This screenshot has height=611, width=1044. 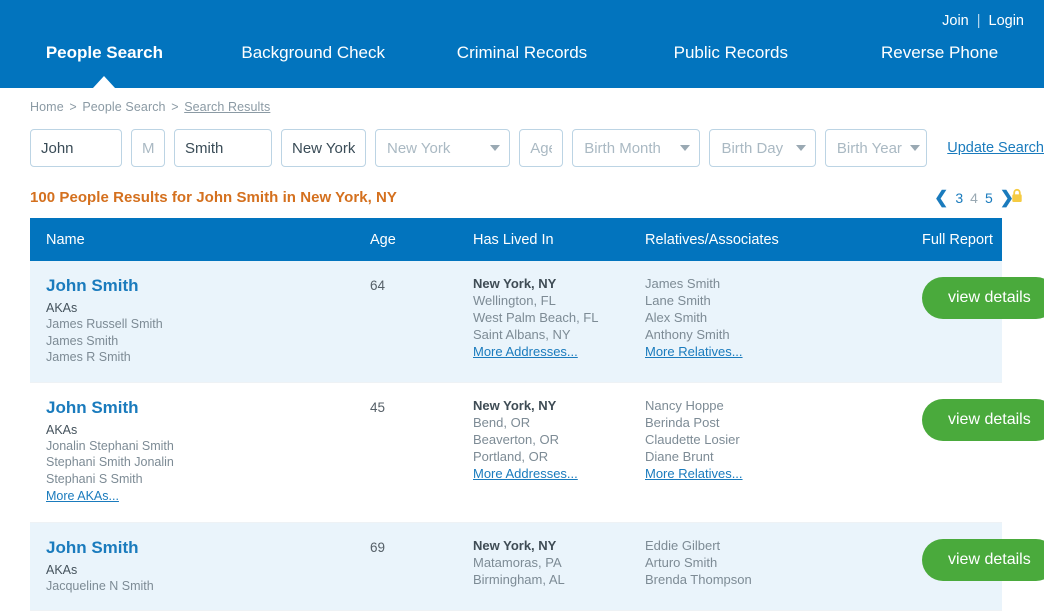 What do you see at coordinates (421, 320) in the screenshot?
I see `result-age-cell: 64` at bounding box center [421, 320].